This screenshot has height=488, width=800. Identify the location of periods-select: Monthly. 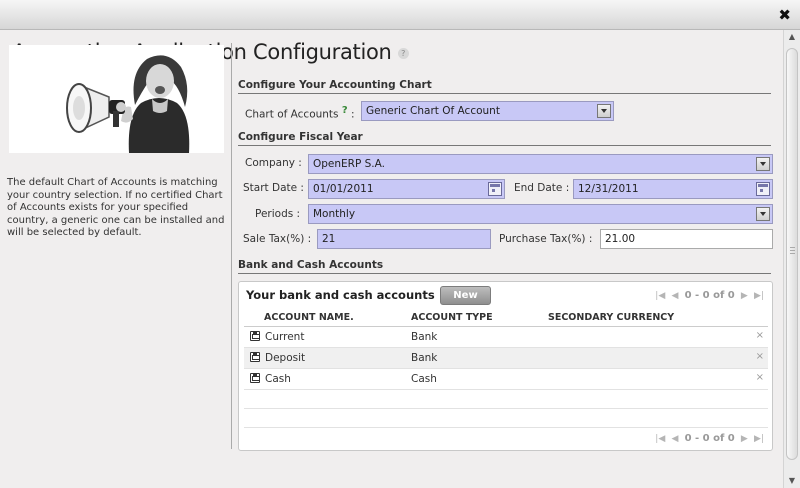
(540, 214).